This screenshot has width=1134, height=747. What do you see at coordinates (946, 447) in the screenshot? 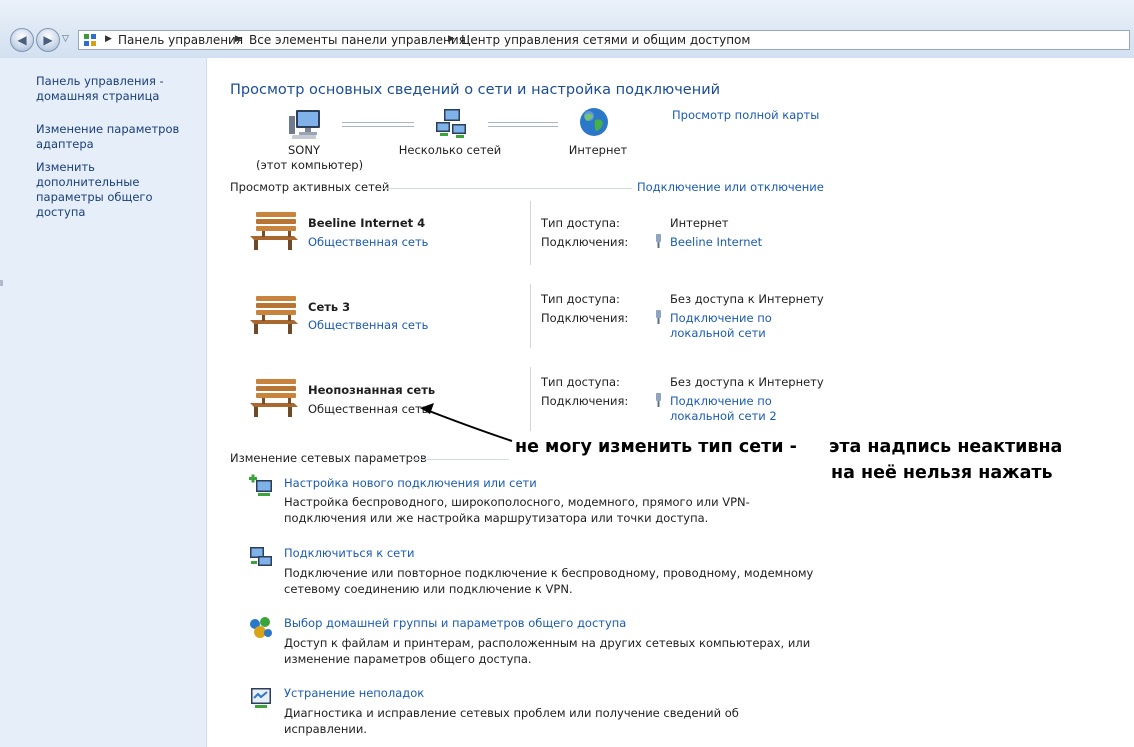
I see `annotation-text-2: эта надпись неактивна` at bounding box center [946, 447].